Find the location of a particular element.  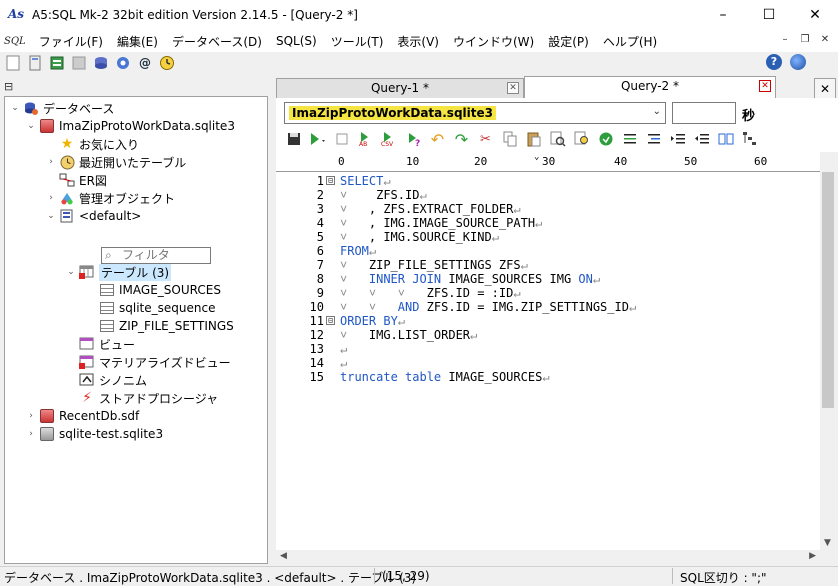

tab-query-1: Query-1 * ✕ is located at coordinates (400, 88).